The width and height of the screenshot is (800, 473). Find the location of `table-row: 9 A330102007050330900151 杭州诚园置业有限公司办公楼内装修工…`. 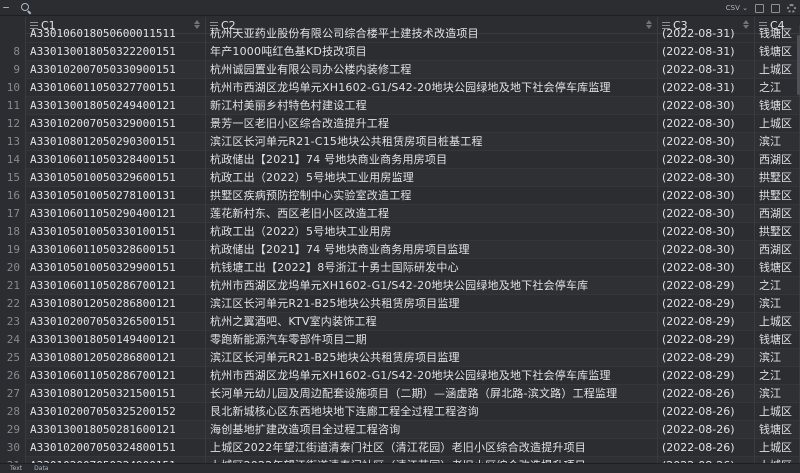

table-row: 9 A330102007050330900151 杭州诚园置业有限公司办公楼内装修工… is located at coordinates (400, 70).